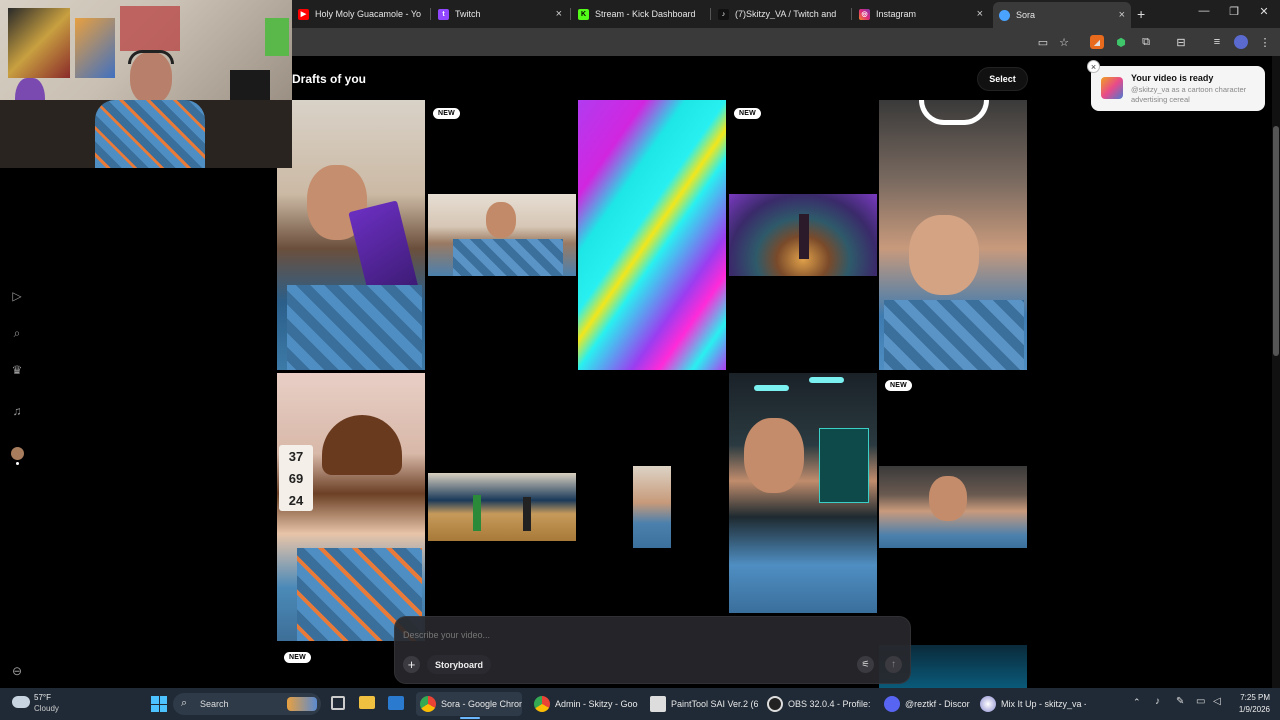 The height and width of the screenshot is (720, 1280). I want to click on minimize-icon: —, so click(1204, 11).